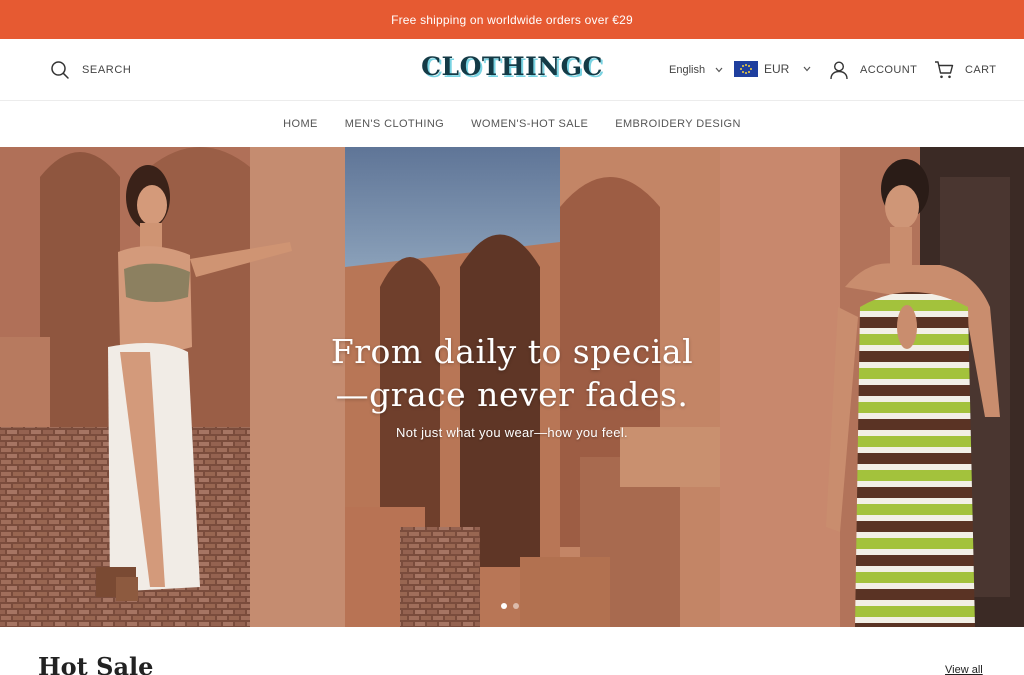  What do you see at coordinates (839, 70) in the screenshot?
I see `user-icon` at bounding box center [839, 70].